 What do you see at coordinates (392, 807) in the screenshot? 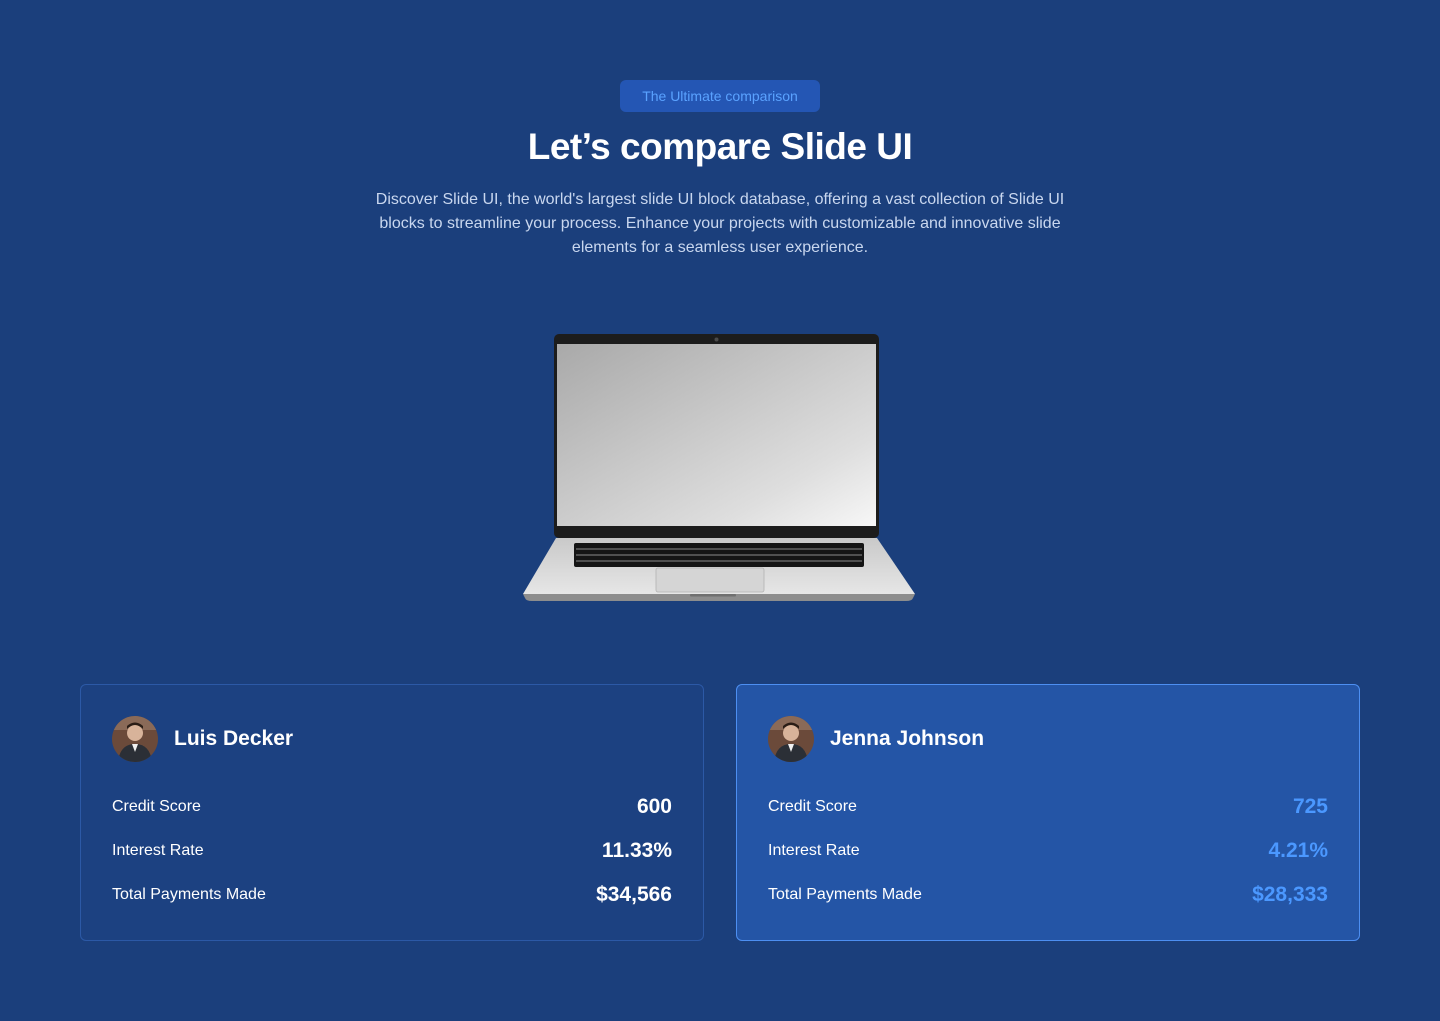
I see `credit-score-row: Credit Score 600` at bounding box center [392, 807].